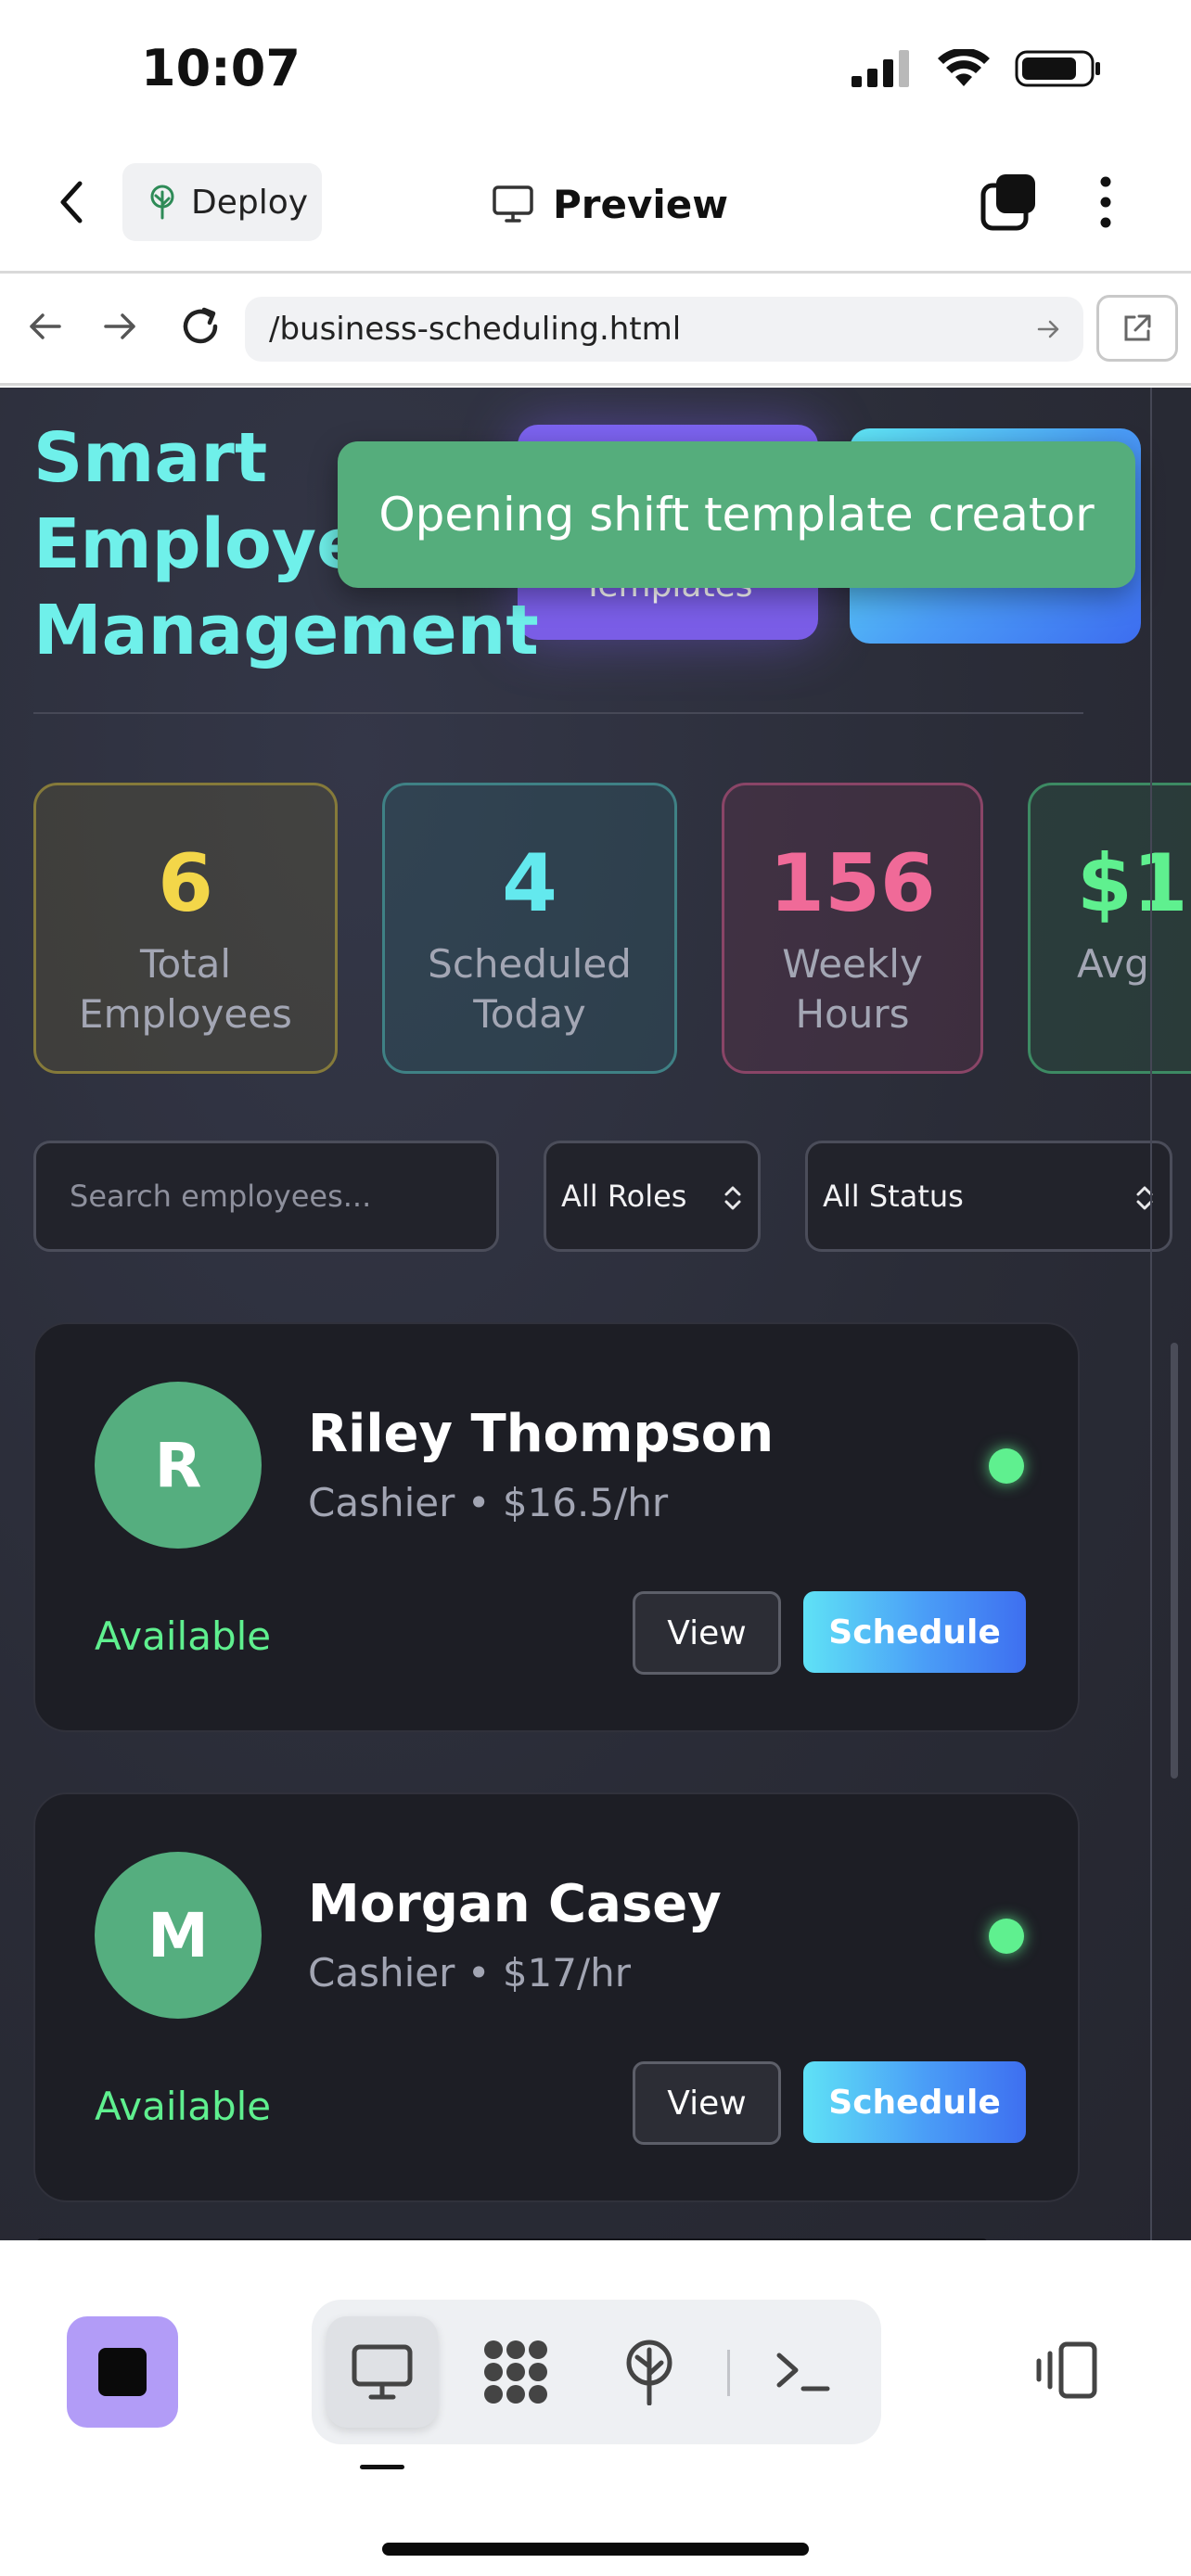 The image size is (1191, 2576). I want to click on wifi-icon, so click(964, 67).